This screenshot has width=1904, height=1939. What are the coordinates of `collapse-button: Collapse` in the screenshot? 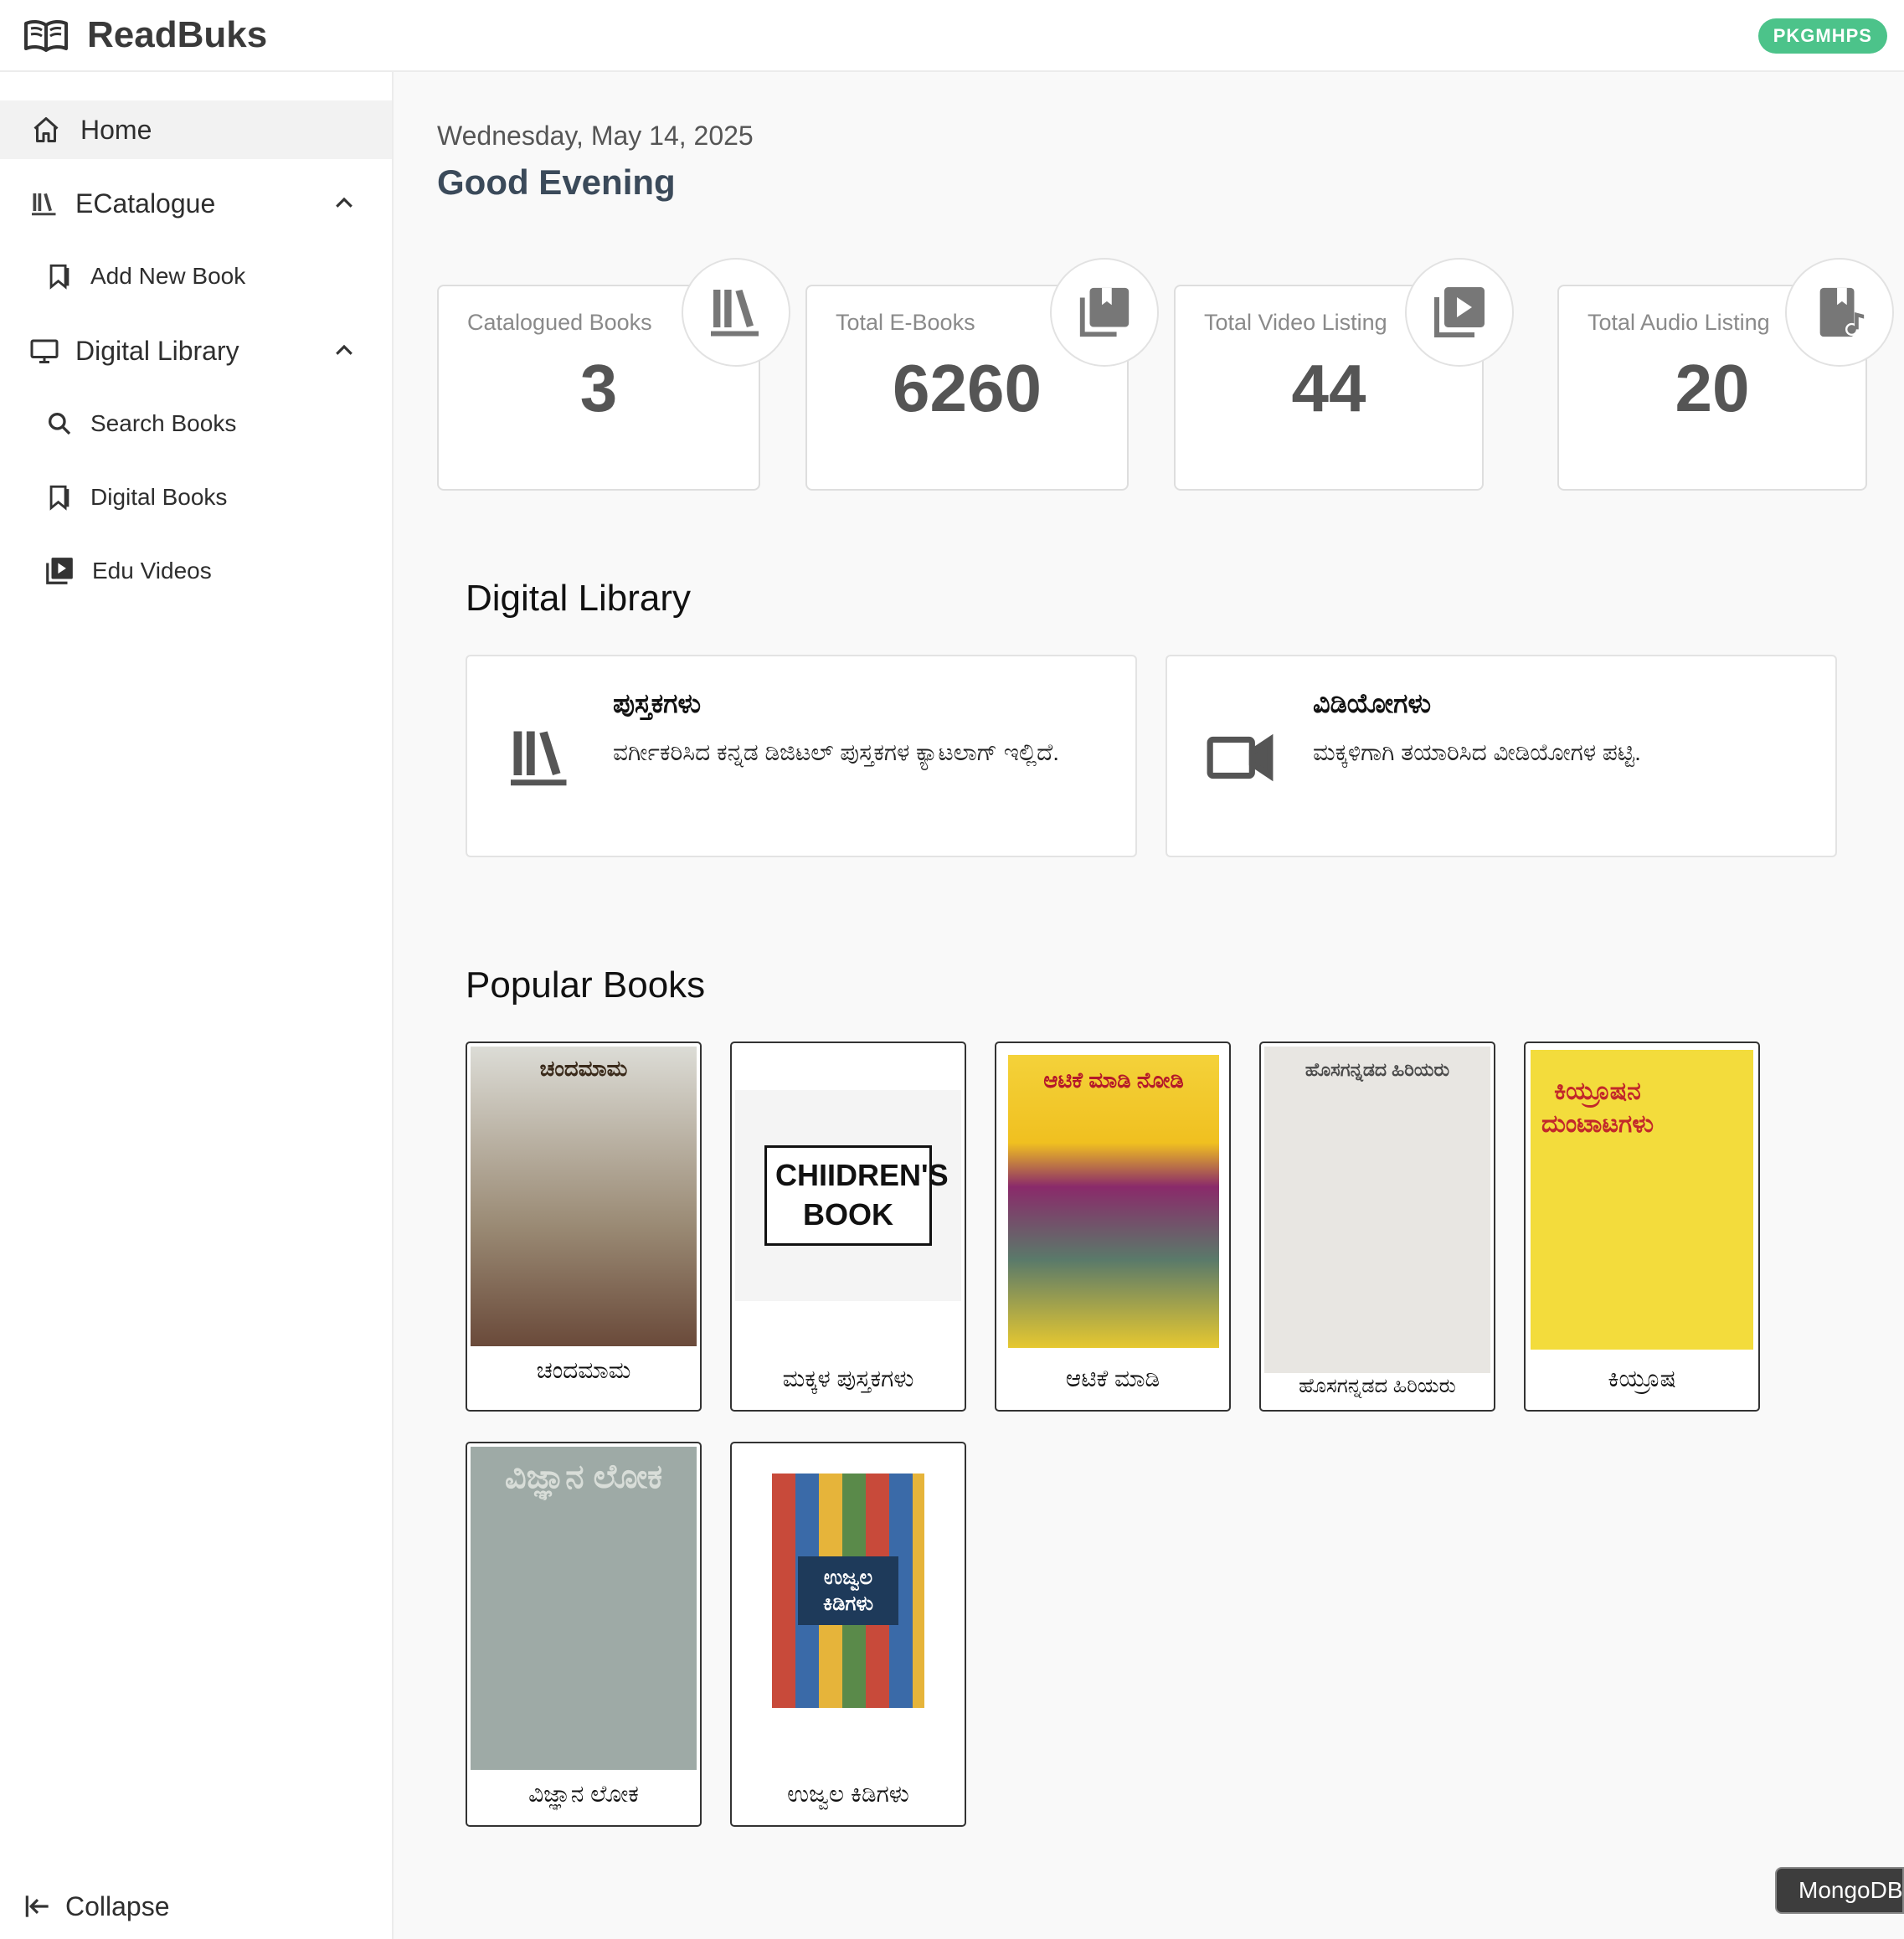 It's located at (96, 1906).